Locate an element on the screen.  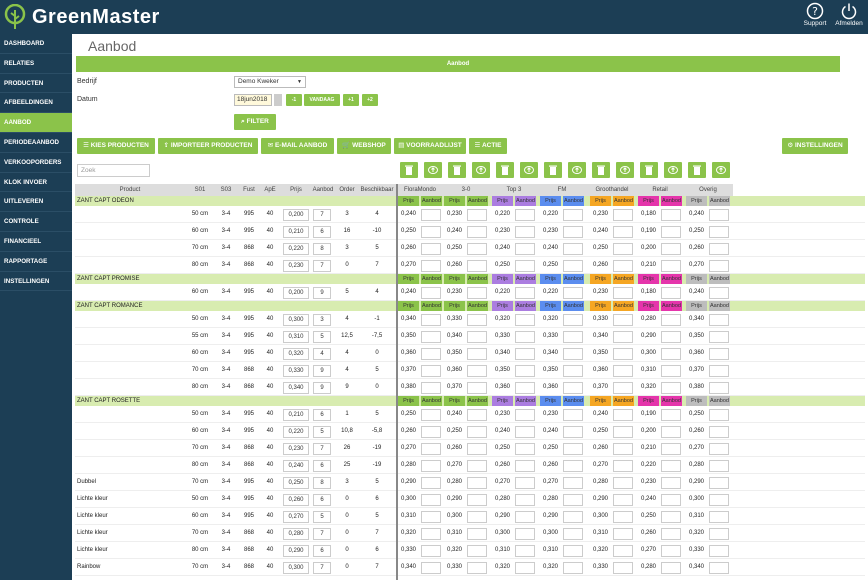
price-input: 0,300 is located at coordinates (296, 319).